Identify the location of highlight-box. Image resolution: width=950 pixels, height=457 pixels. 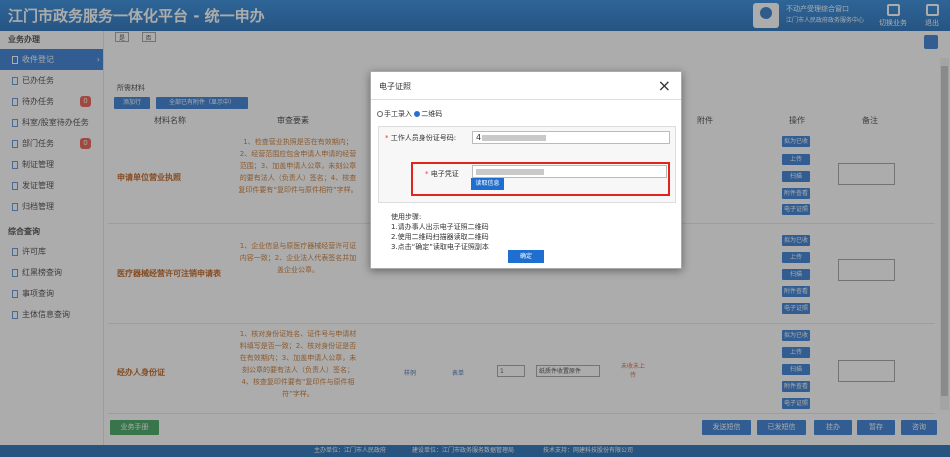
(540, 179).